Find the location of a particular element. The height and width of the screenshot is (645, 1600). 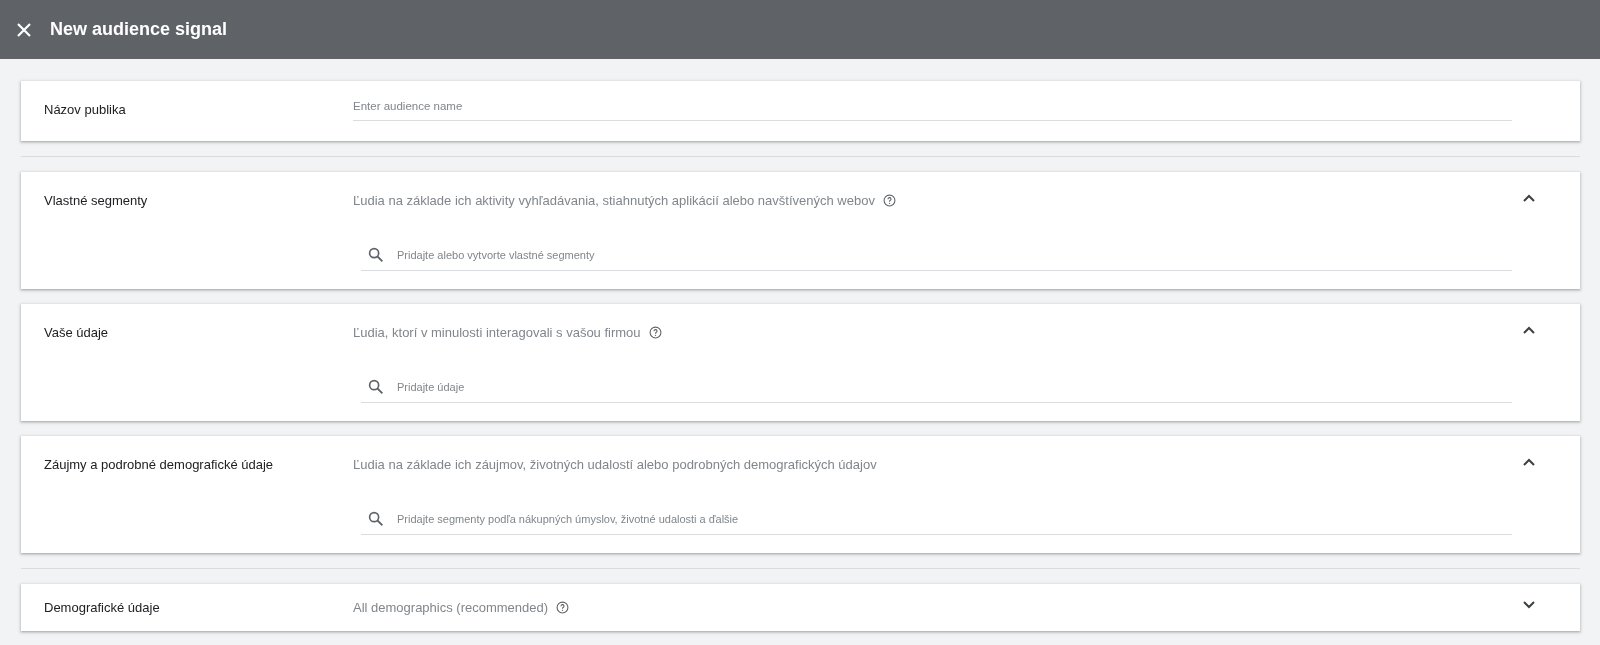

search-field: Pridajte segmenty podľa nákupných úmyslov, životné udalosti a ďalšie is located at coordinates (936, 522).